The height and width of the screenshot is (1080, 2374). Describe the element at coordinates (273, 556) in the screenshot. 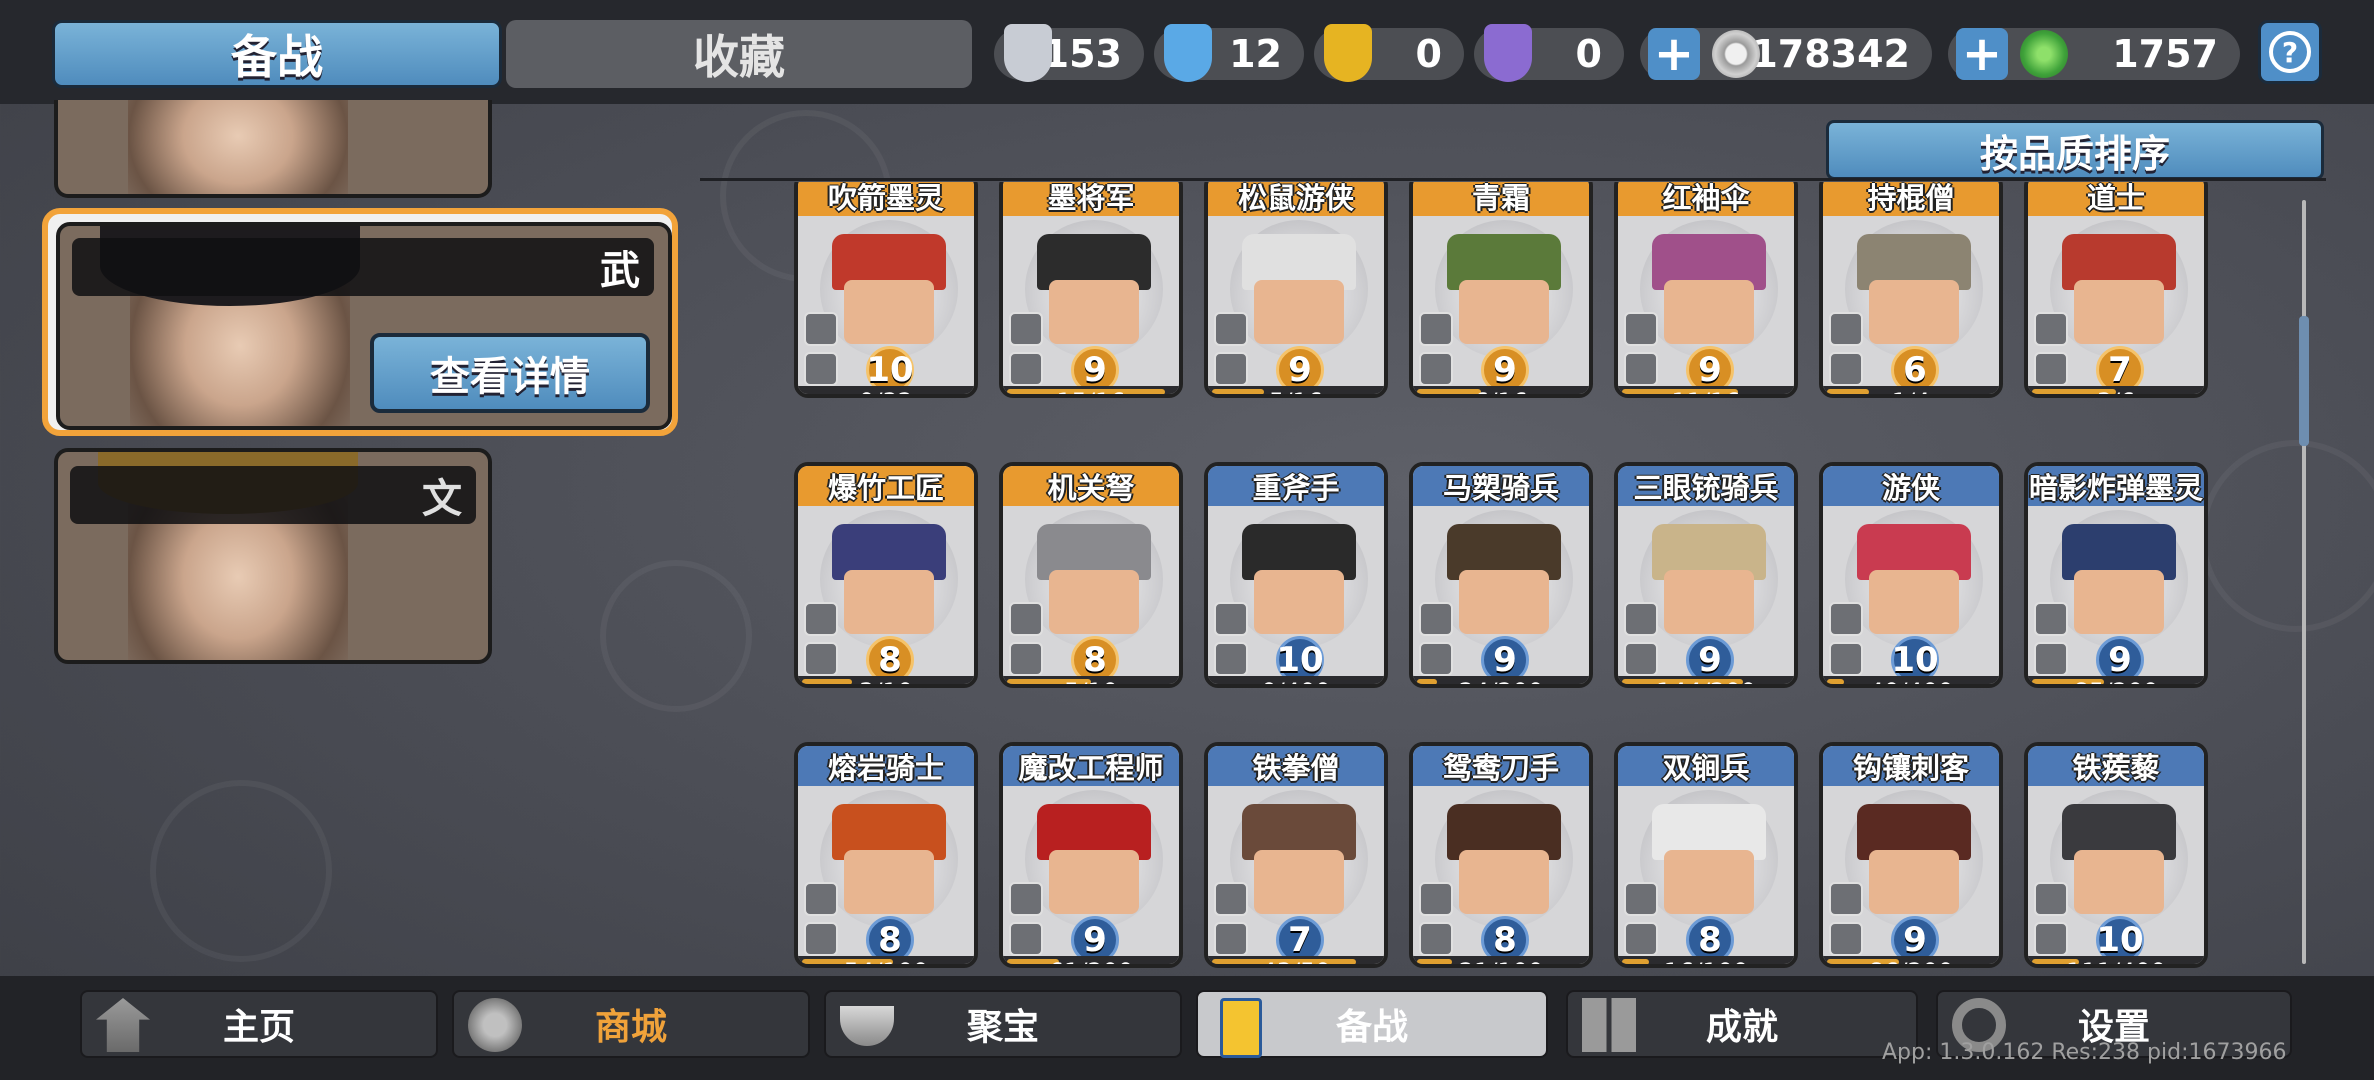

I see `hero-card-civil: 文` at that location.